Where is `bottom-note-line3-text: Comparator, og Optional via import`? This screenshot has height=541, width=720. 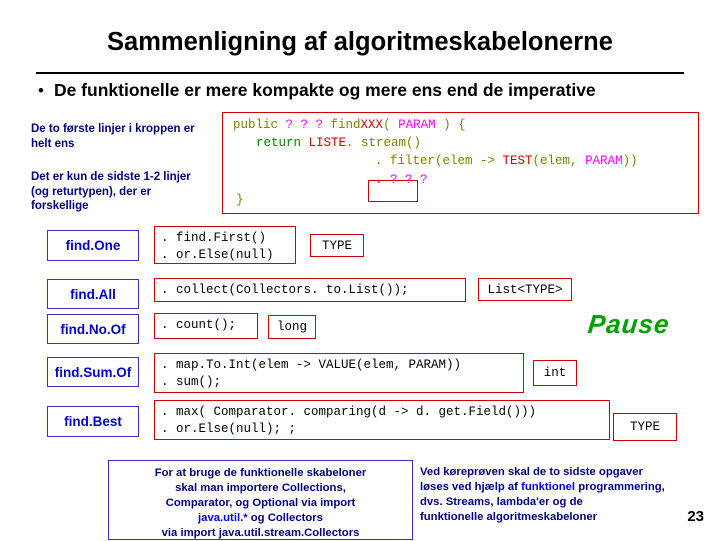 bottom-note-line3-text: Comparator, og Optional via import is located at coordinates (260, 503).